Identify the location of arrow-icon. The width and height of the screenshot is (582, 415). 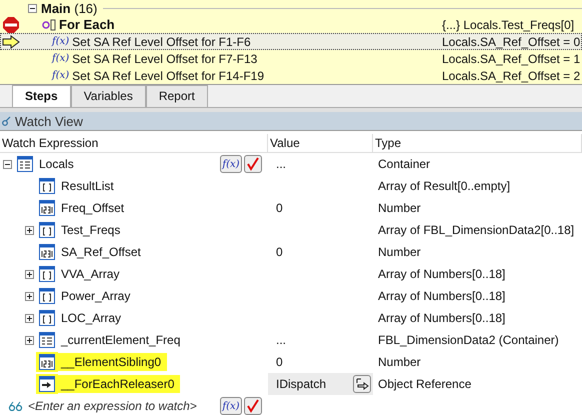
(11, 41).